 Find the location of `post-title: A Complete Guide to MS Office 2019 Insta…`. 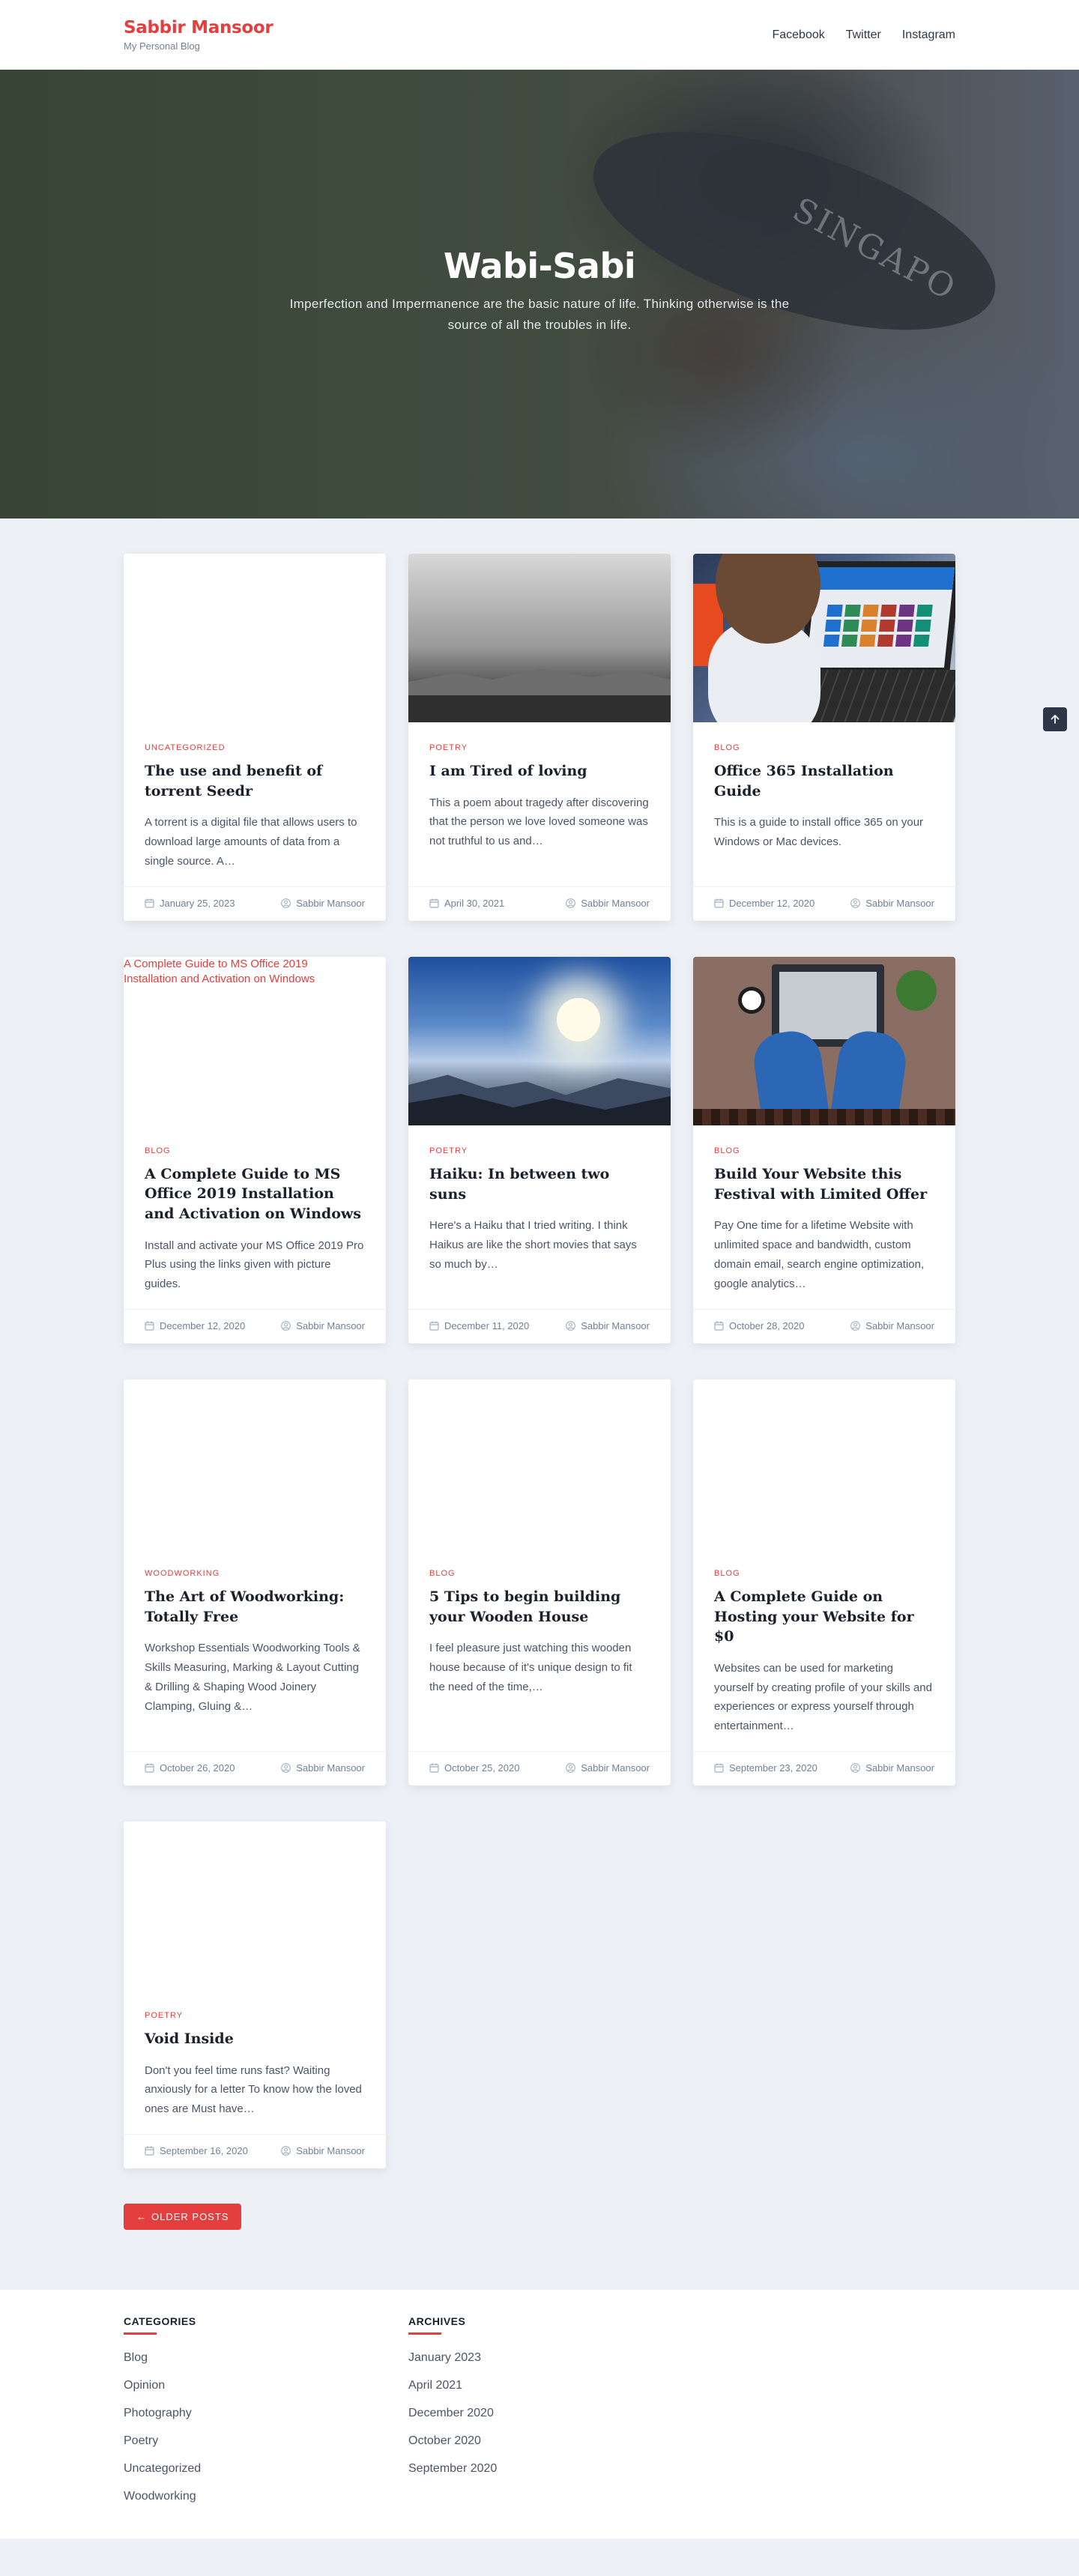

post-title: A Complete Guide to MS Office 2019 Insta… is located at coordinates (255, 1194).